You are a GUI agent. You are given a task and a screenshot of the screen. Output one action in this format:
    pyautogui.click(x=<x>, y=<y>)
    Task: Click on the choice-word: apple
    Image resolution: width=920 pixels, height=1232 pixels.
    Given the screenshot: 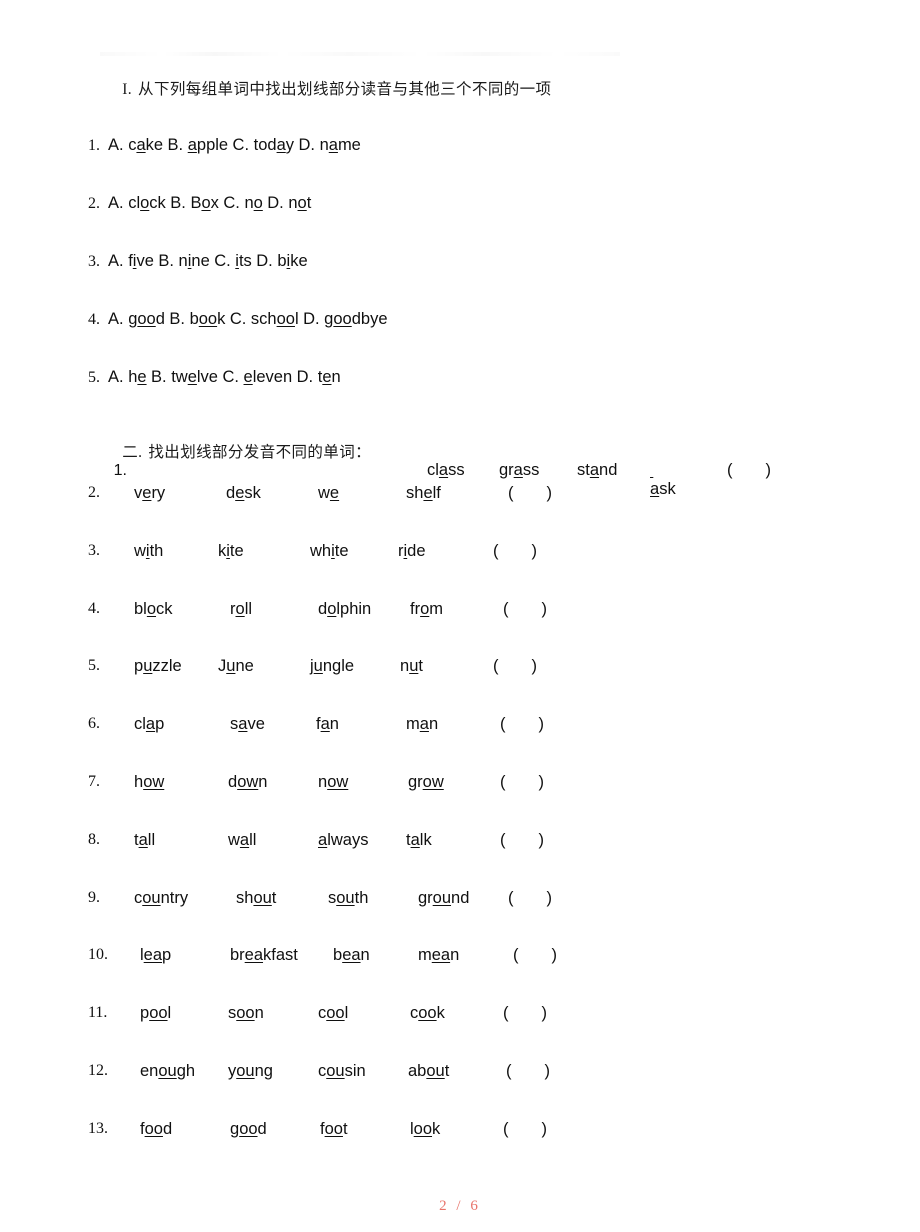 What is the action you would take?
    pyautogui.click(x=208, y=145)
    